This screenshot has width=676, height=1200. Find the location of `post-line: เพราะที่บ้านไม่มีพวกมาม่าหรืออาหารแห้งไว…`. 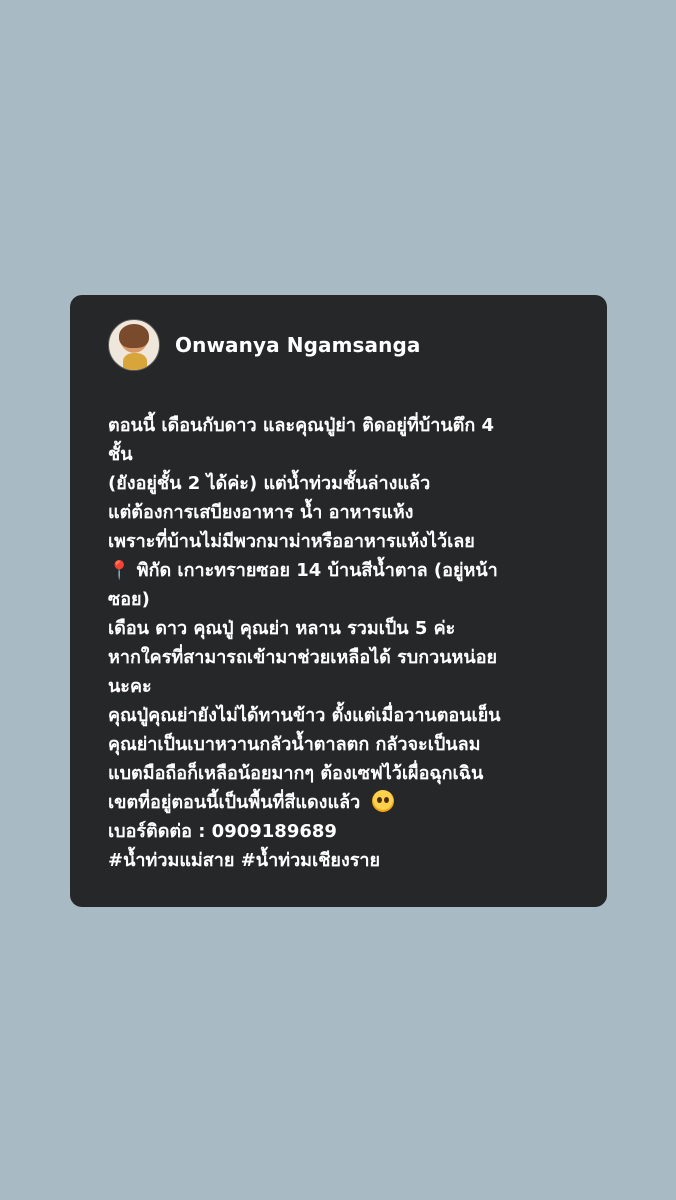

post-line: เพราะที่บ้านไม่มีพวกมาม่าหรืออาหารแห้งไว… is located at coordinates (291, 541).